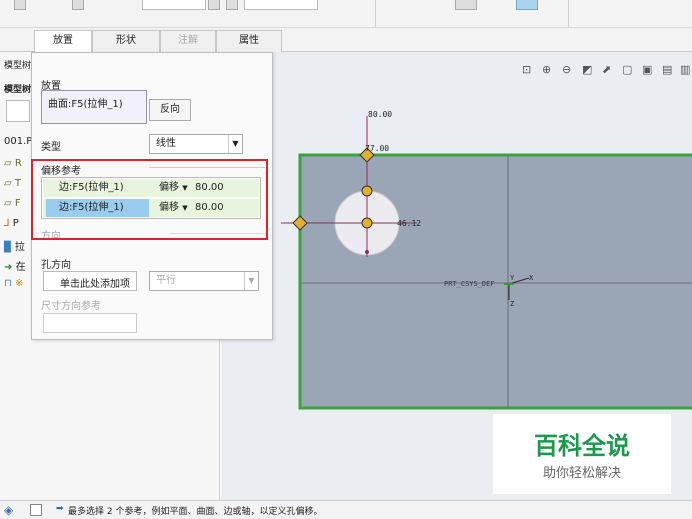 The height and width of the screenshot is (519, 692). I want to click on tree-item-label: P, so click(15, 223).